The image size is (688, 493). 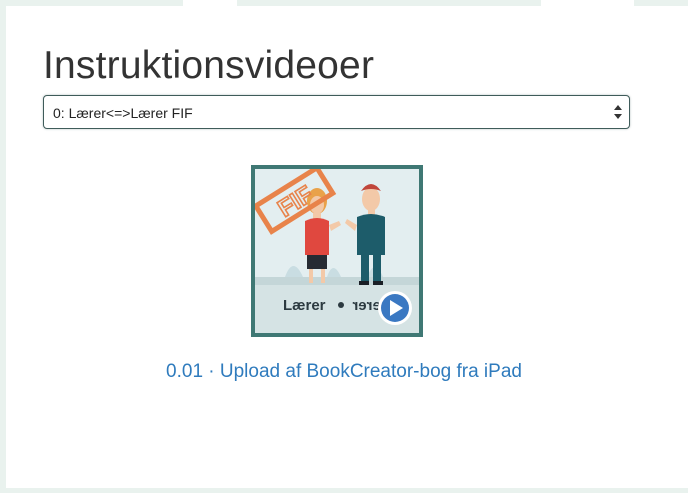 I want to click on video-thumbnail-illustration: FIF Lærer Lærer, so click(x=337, y=251).